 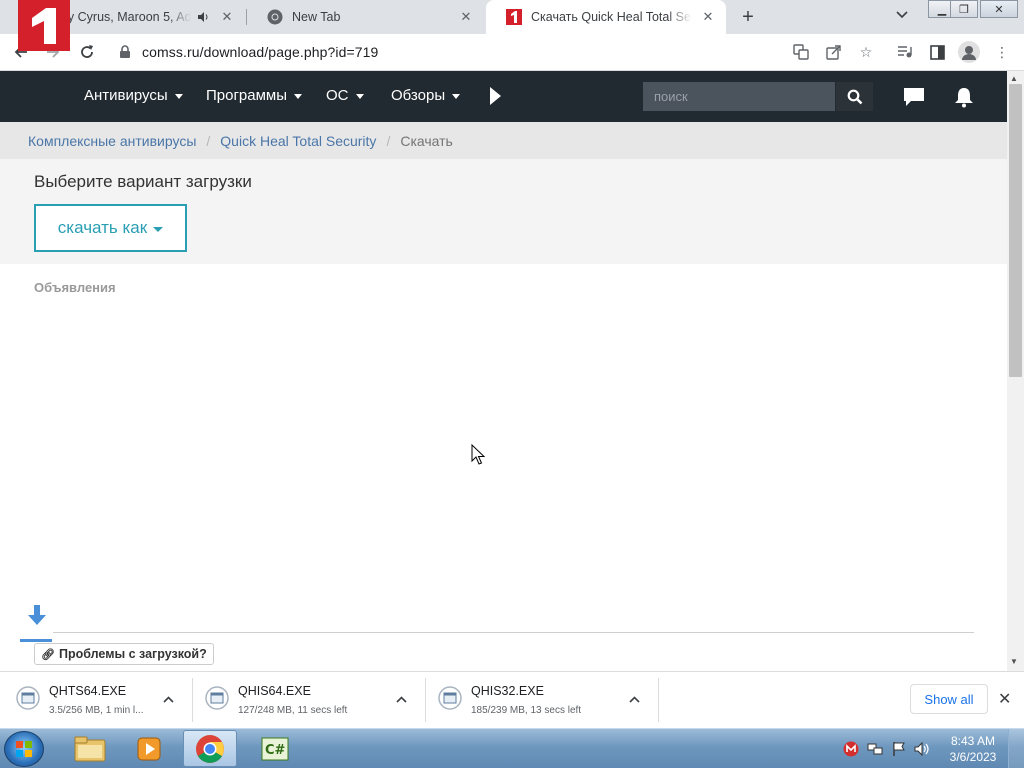 I want to click on nav-os: ОС, so click(x=345, y=95).